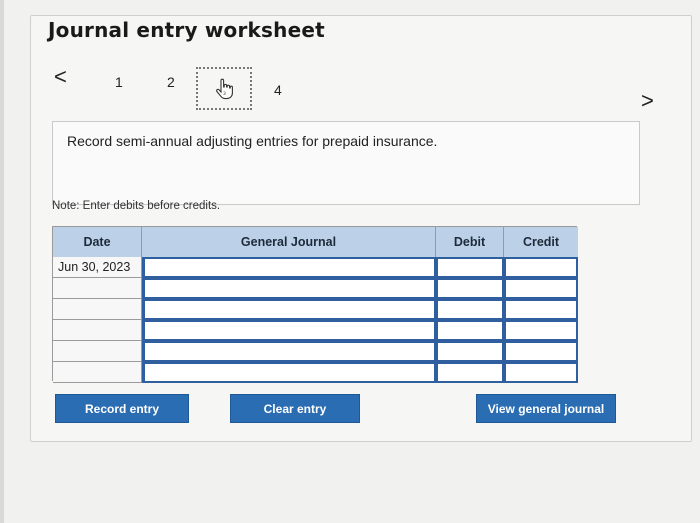  What do you see at coordinates (224, 94) in the screenshot?
I see `step-3-label: 3` at bounding box center [224, 94].